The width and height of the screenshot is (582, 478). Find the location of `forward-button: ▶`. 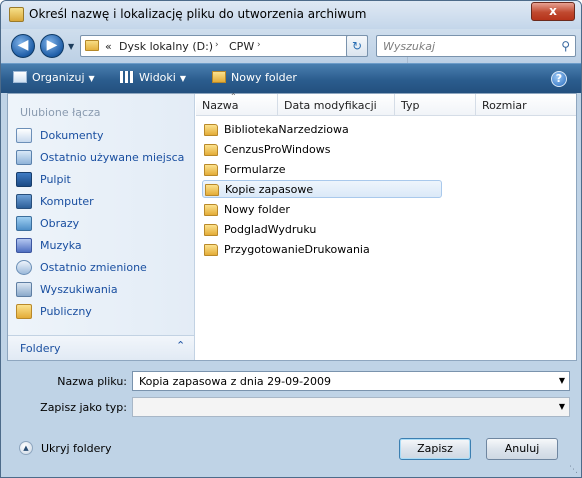

forward-button: ▶ is located at coordinates (52, 46).